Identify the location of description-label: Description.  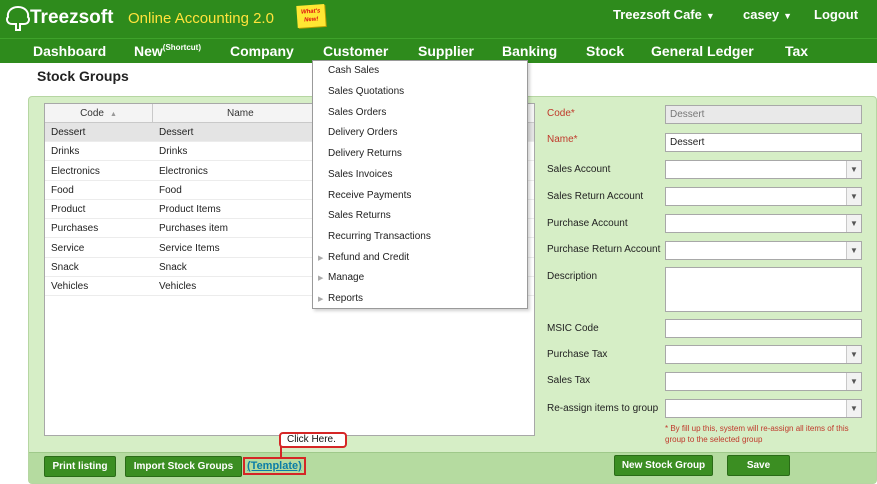
(572, 276).